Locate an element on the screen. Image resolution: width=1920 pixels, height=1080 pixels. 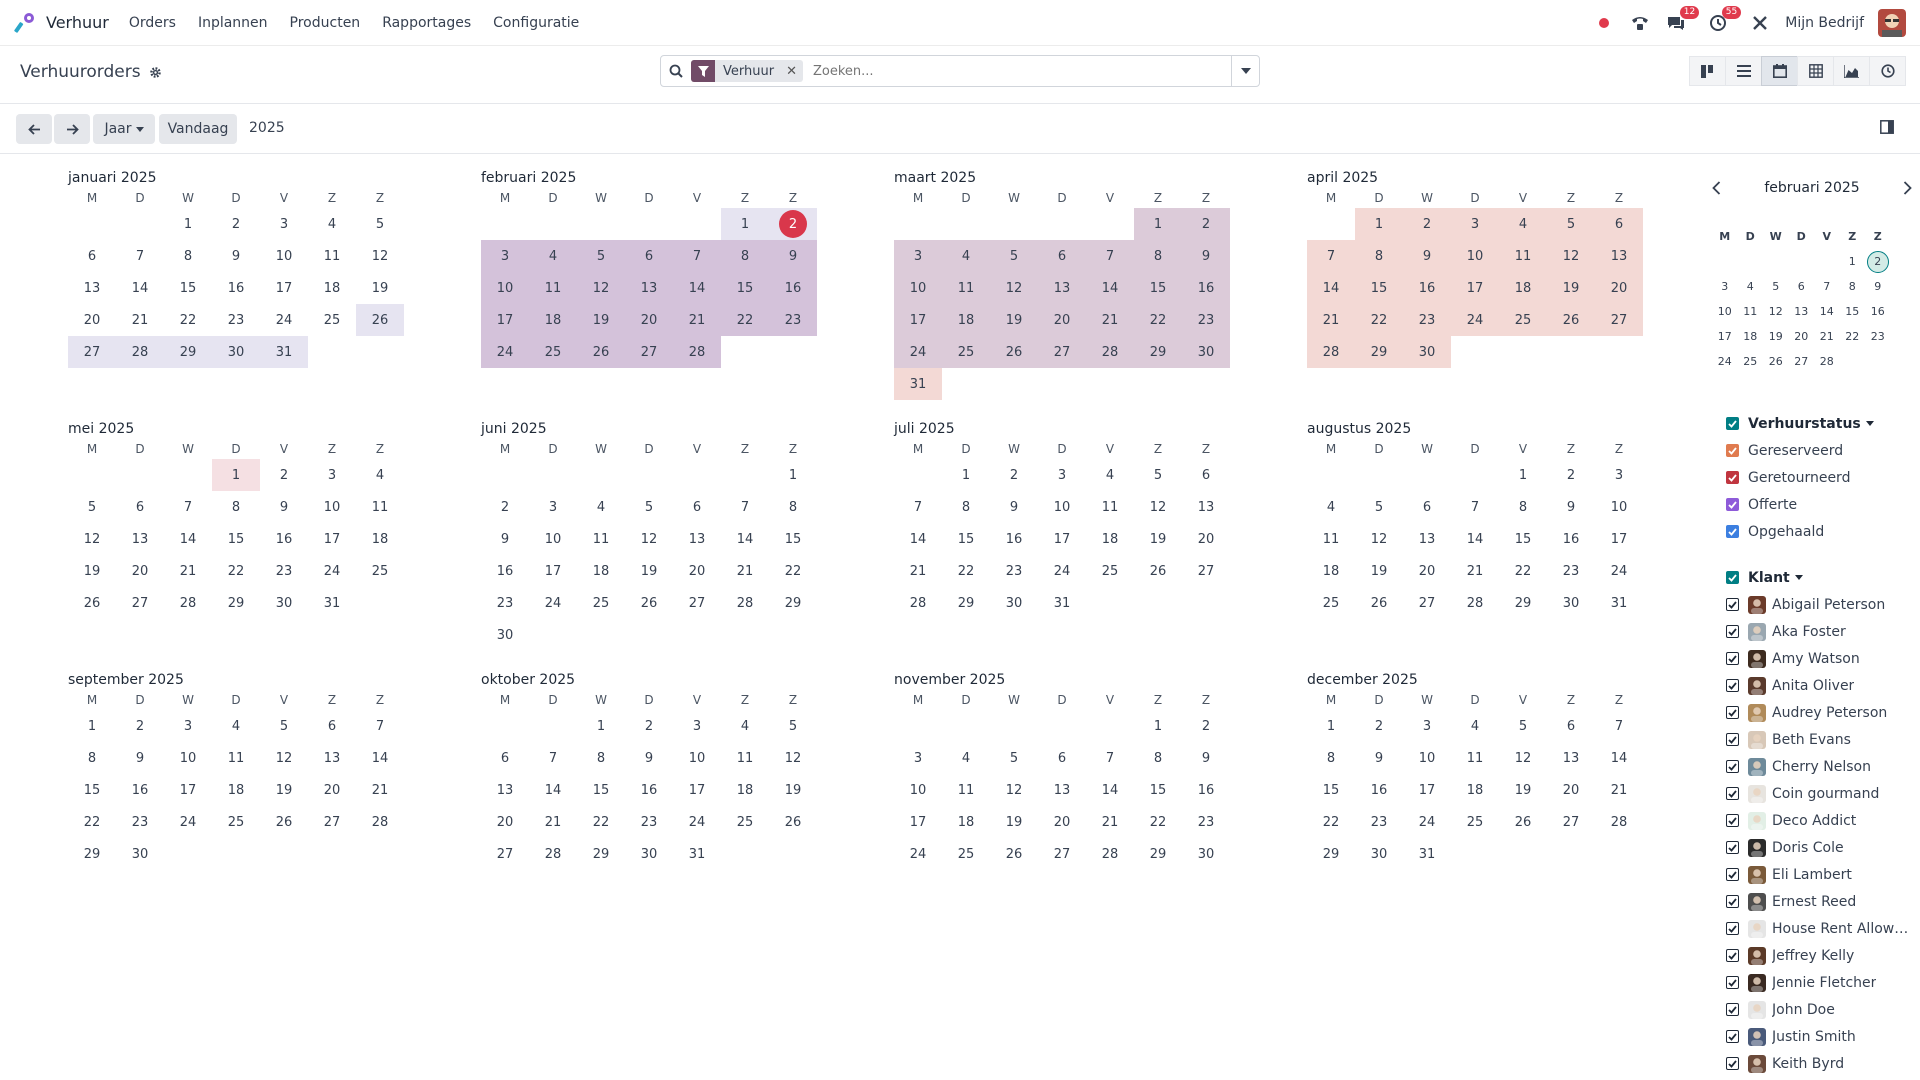
day-cell: 9 is located at coordinates (1571, 507).